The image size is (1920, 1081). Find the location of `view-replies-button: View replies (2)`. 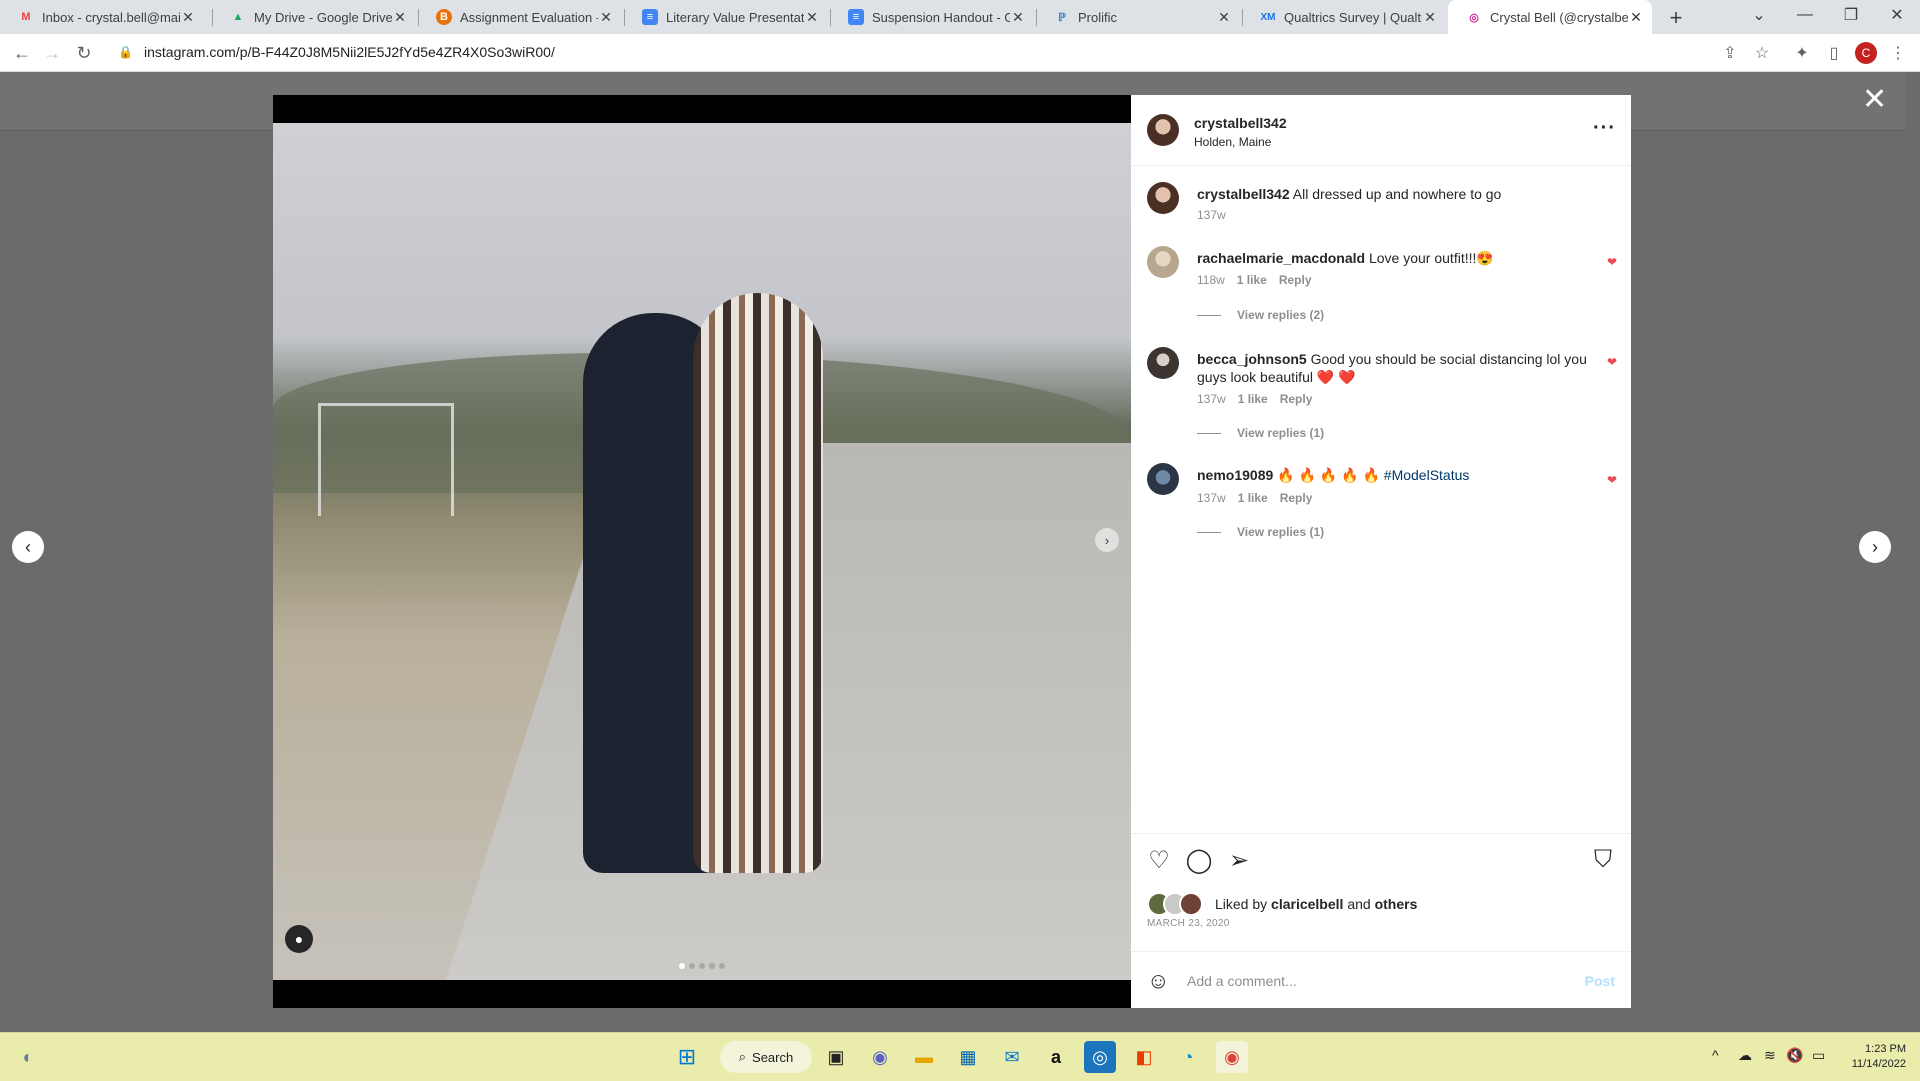

view-replies-button: View replies (2) is located at coordinates (1260, 315).